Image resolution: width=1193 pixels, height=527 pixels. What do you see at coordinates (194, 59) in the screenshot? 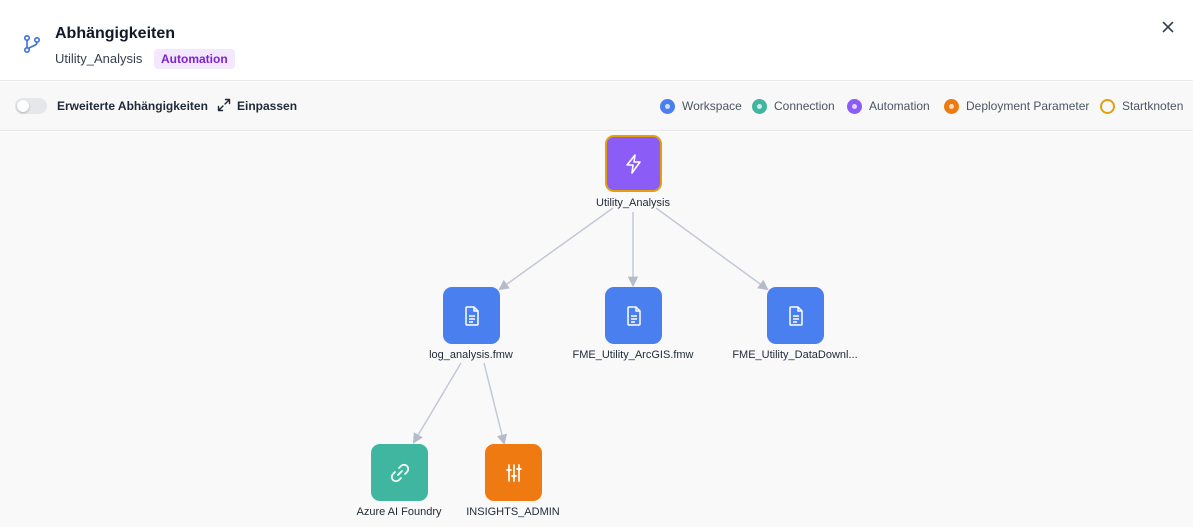
I see `type-badge: Automation` at bounding box center [194, 59].